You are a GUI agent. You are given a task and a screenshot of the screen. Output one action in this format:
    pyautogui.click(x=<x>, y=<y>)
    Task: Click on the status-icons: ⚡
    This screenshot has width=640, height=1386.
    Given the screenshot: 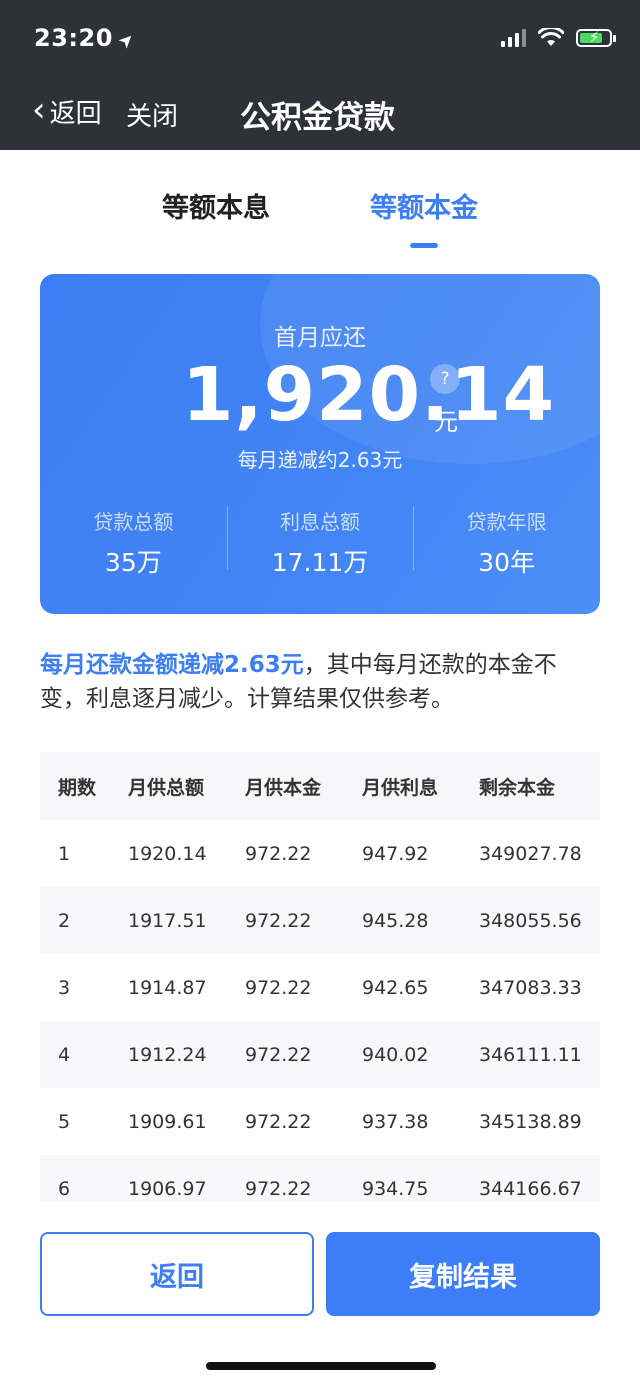 What is the action you would take?
    pyautogui.click(x=558, y=38)
    